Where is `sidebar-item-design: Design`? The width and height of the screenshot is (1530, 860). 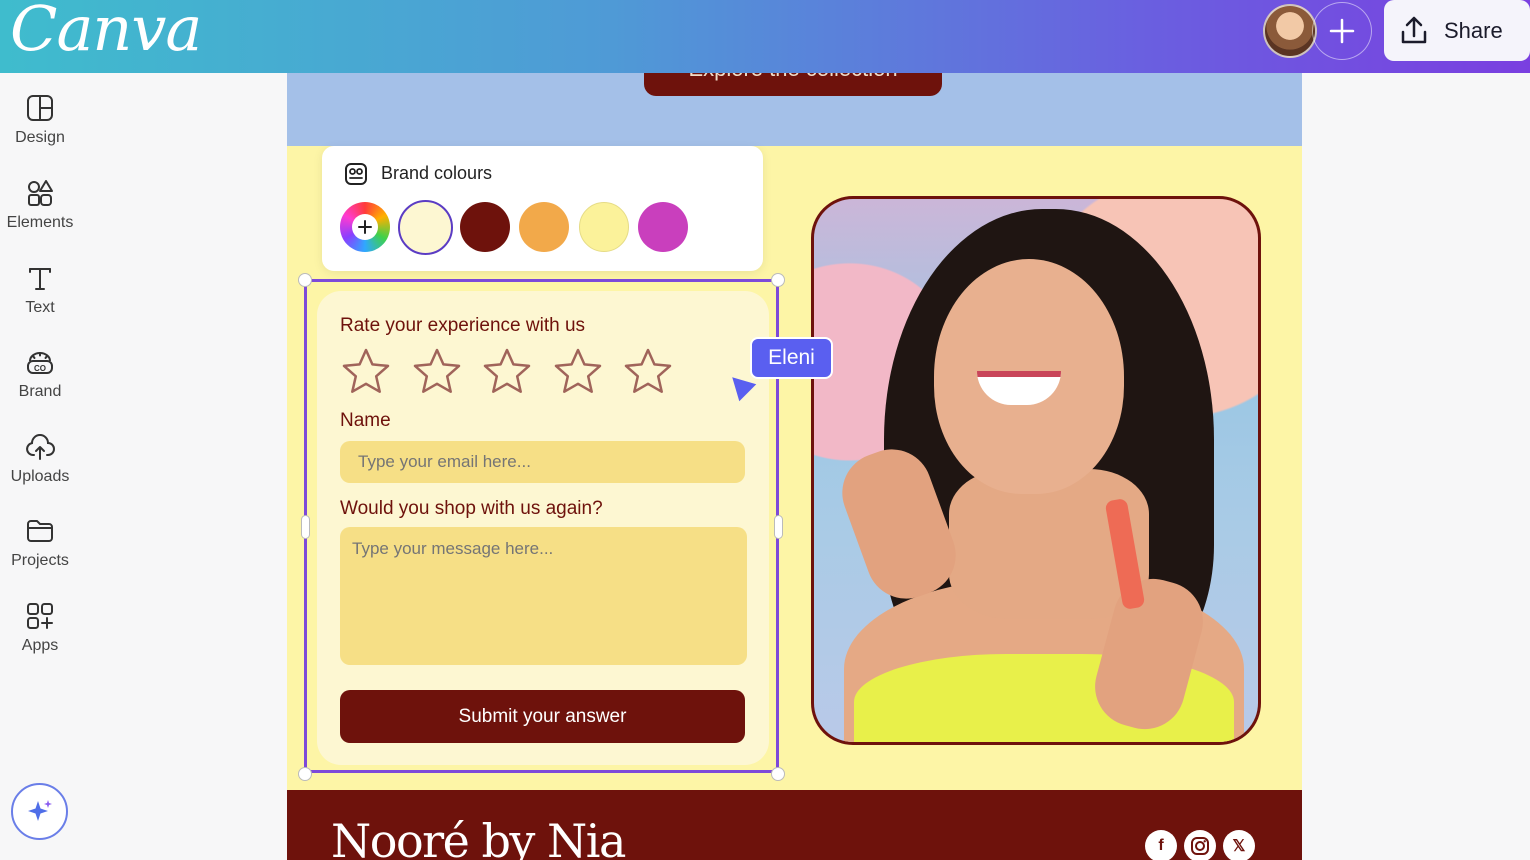
sidebar-item-design: Design is located at coordinates (40, 120).